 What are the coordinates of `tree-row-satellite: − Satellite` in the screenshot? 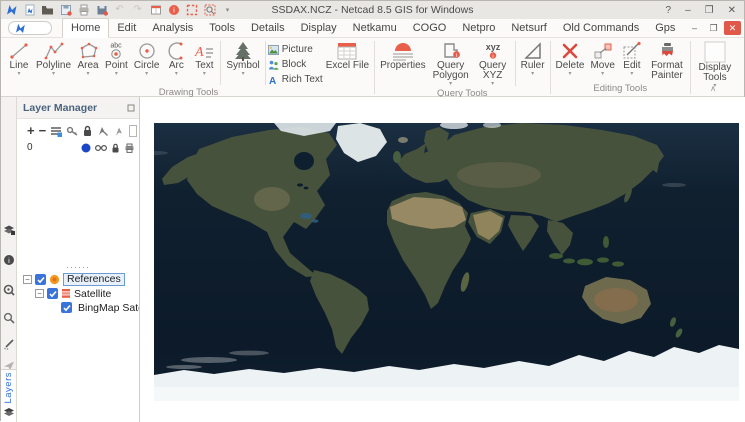 It's located at (78, 294).